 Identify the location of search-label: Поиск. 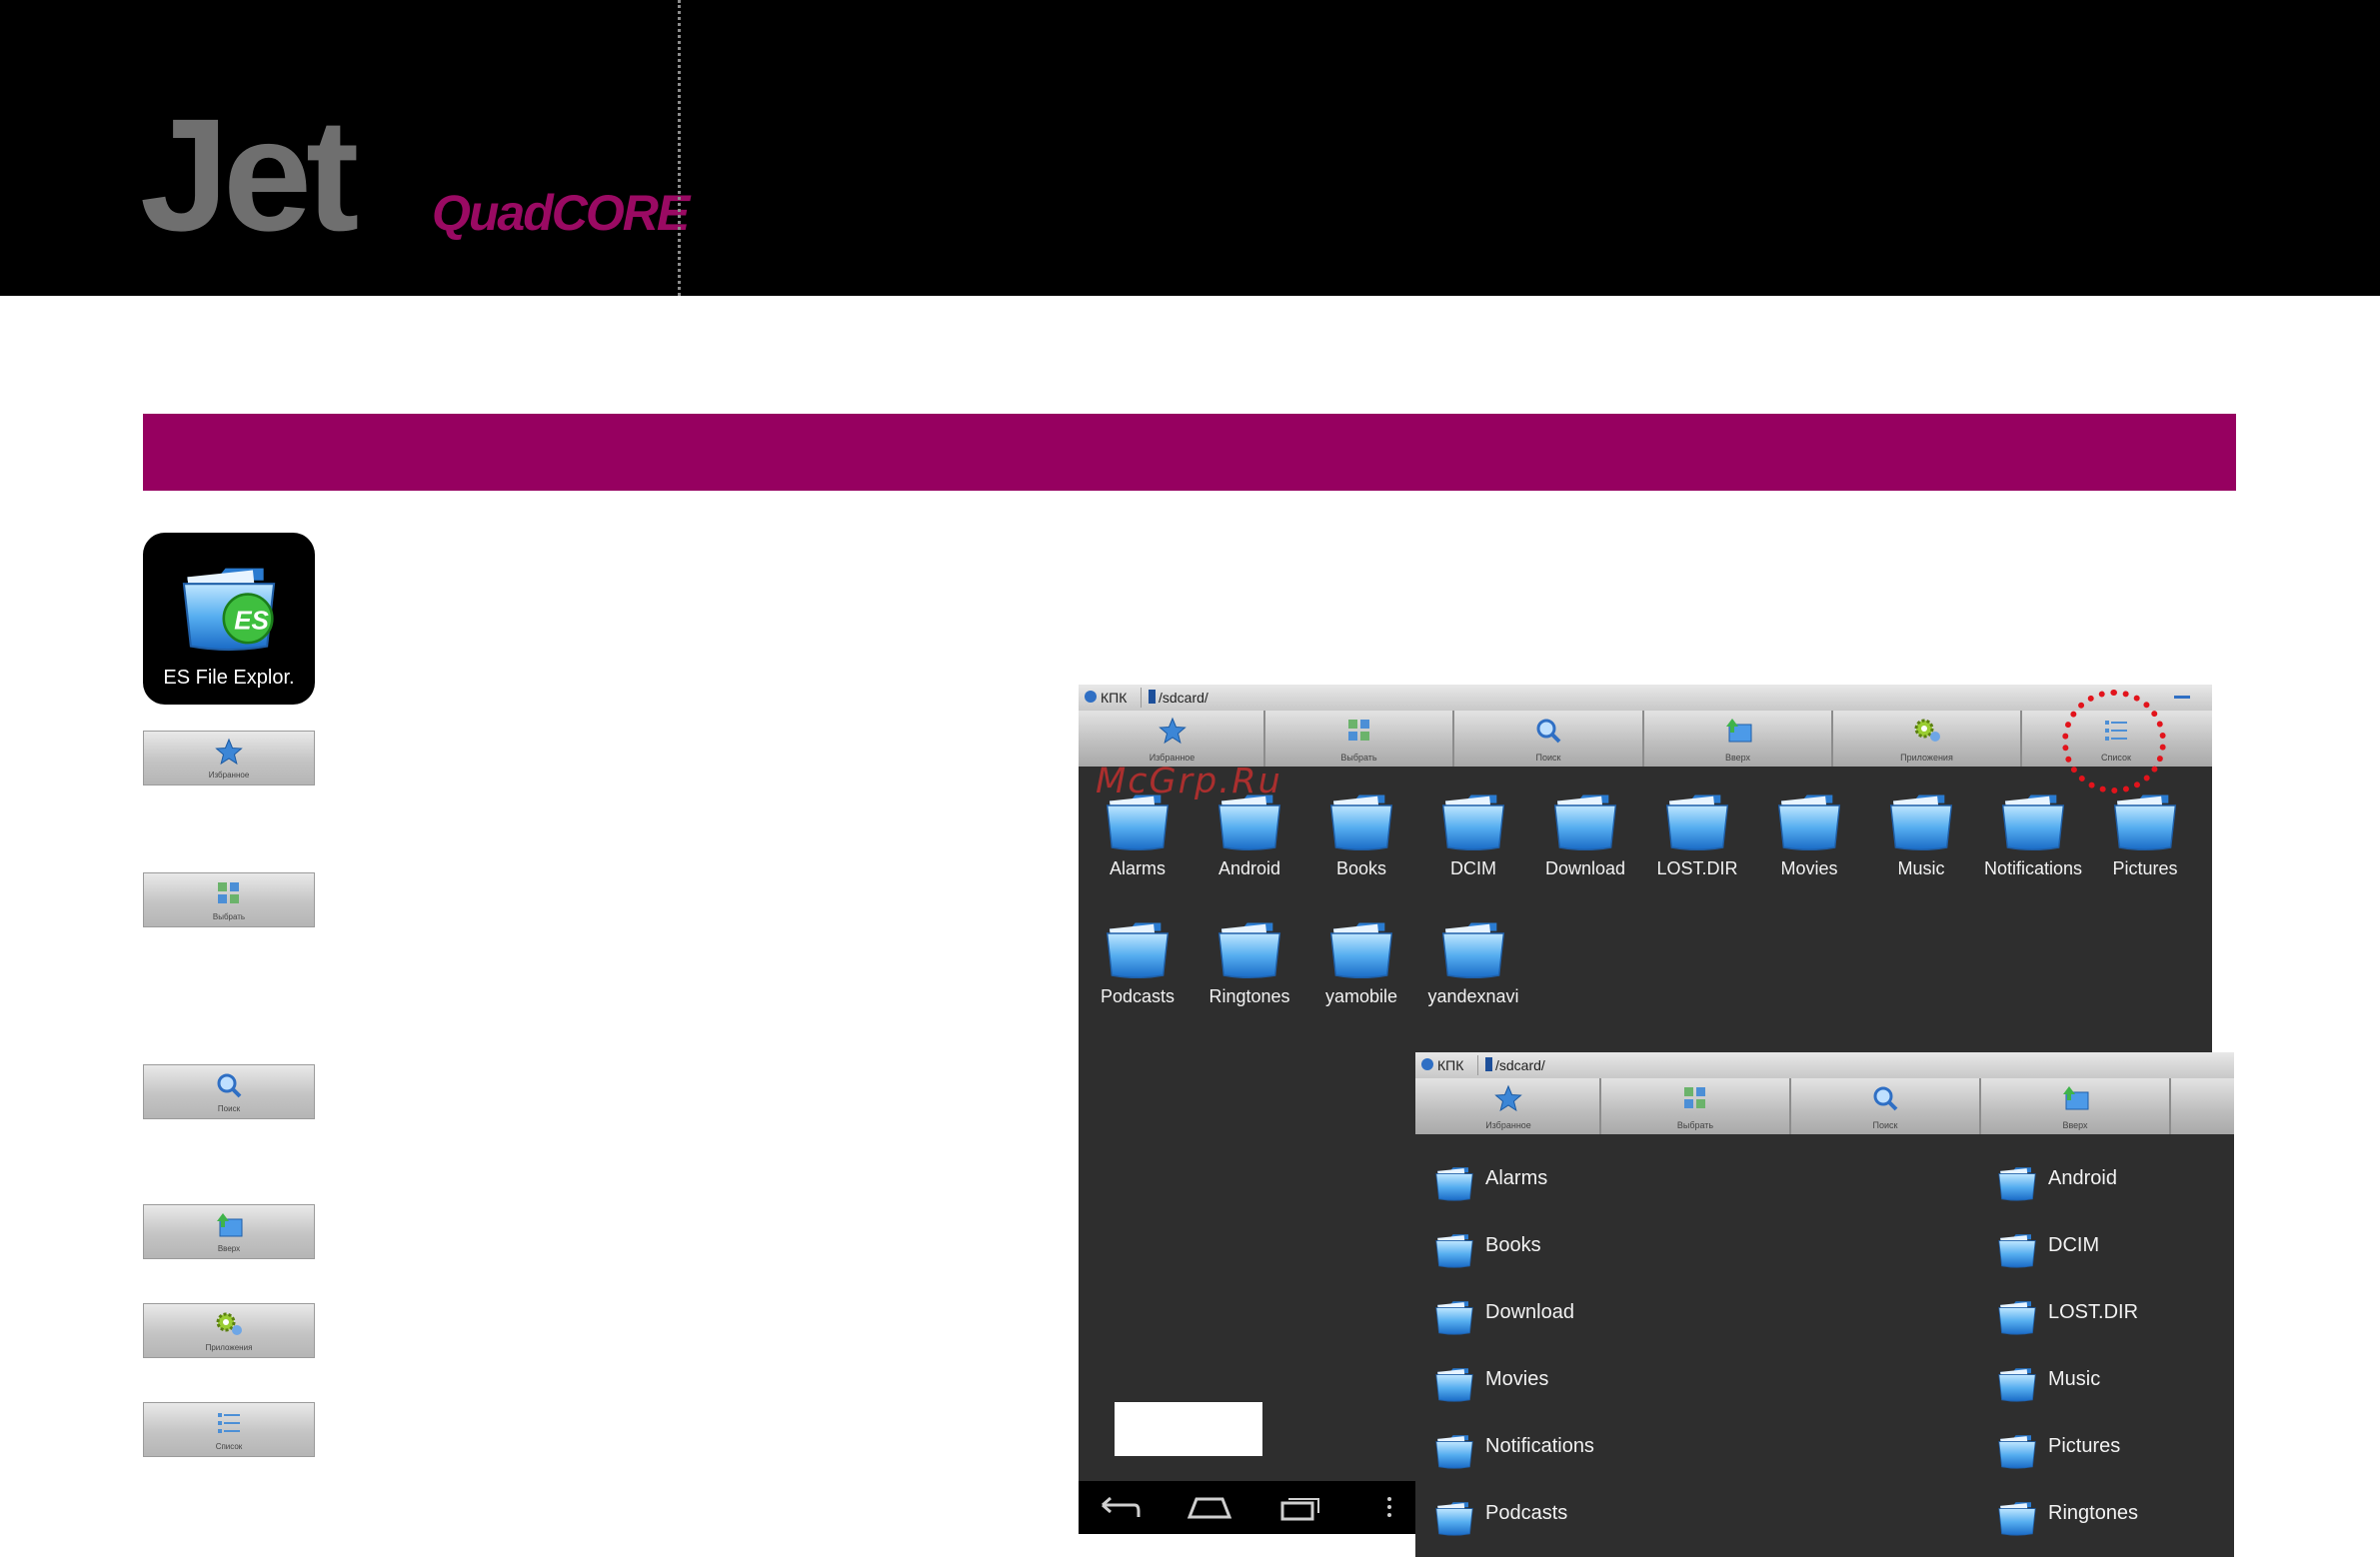
(229, 1108).